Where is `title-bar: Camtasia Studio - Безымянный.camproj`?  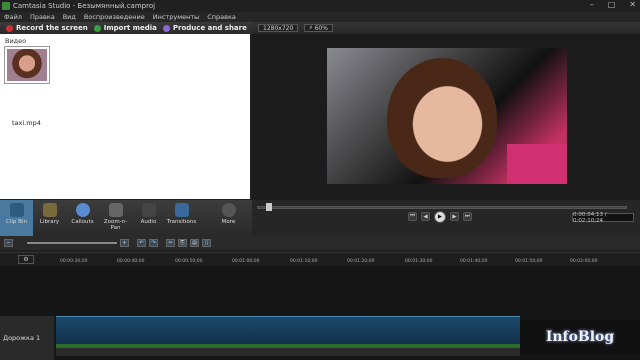
title-bar: Camtasia Studio - Безымянный.camproj is located at coordinates (320, 6).